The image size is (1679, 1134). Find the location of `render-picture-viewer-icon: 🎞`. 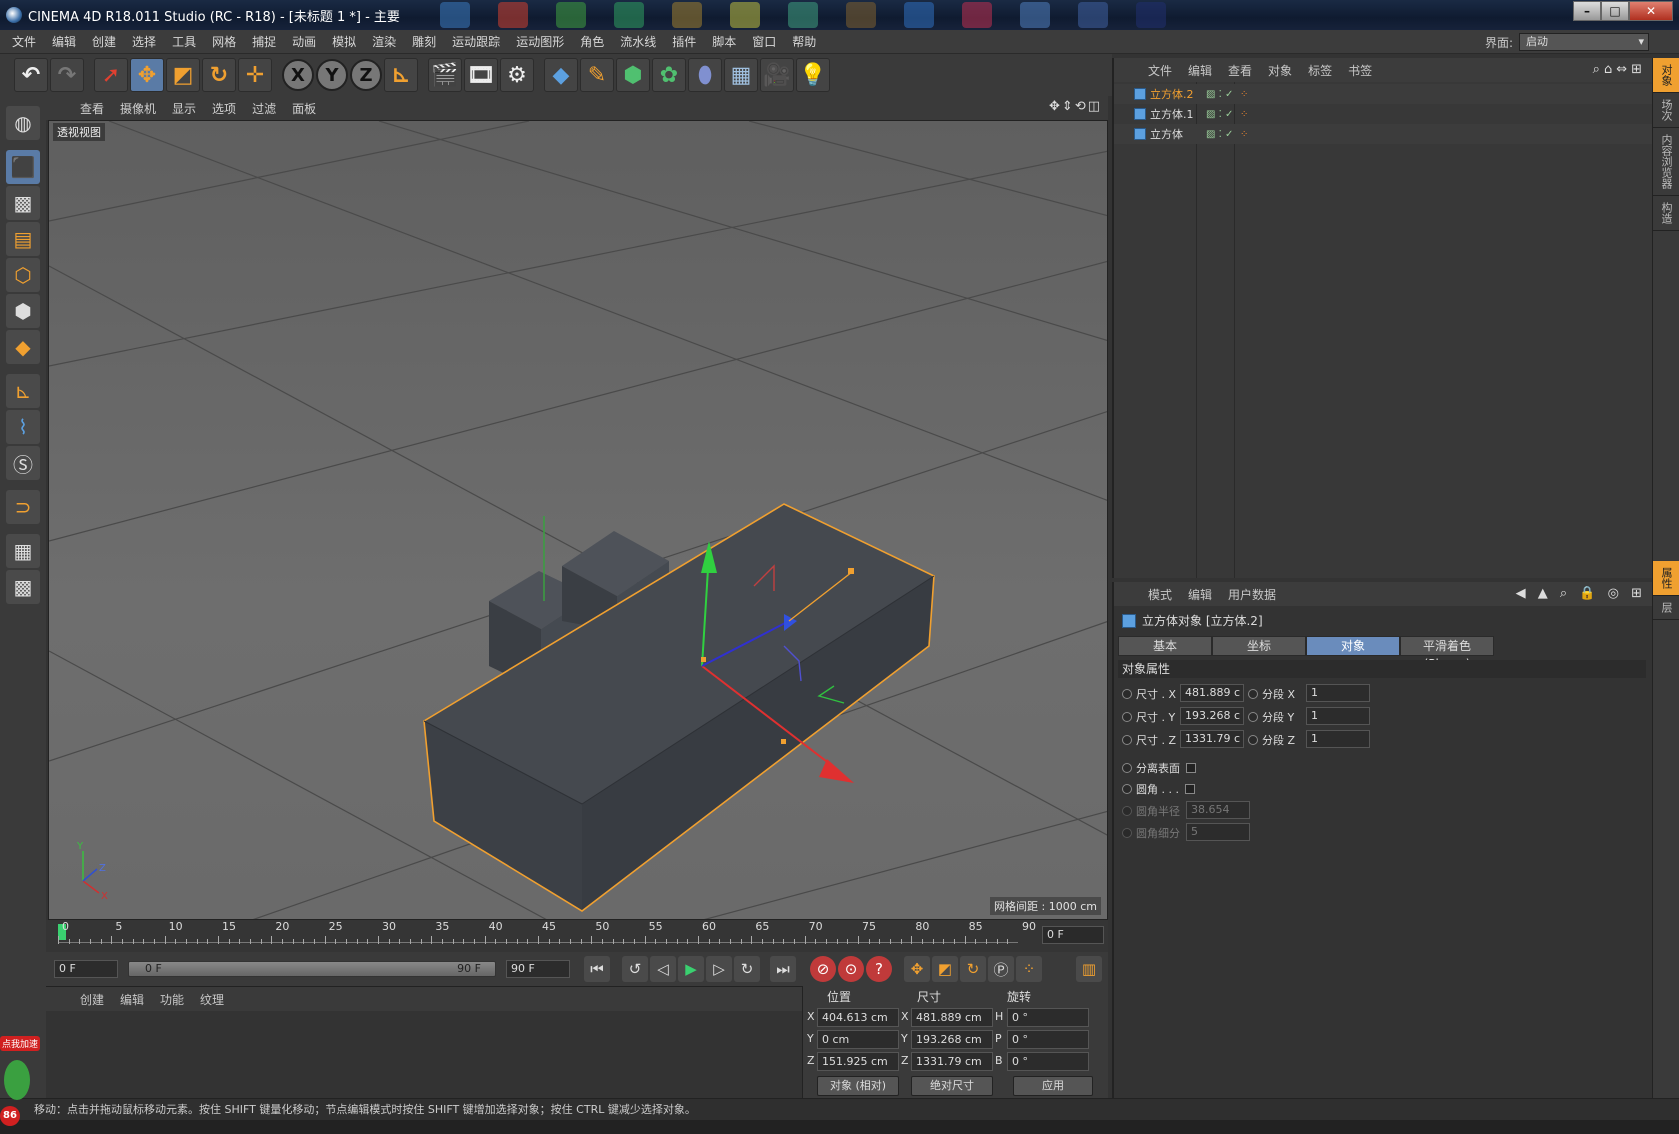

render-picture-viewer-icon: 🎞 is located at coordinates (481, 75).